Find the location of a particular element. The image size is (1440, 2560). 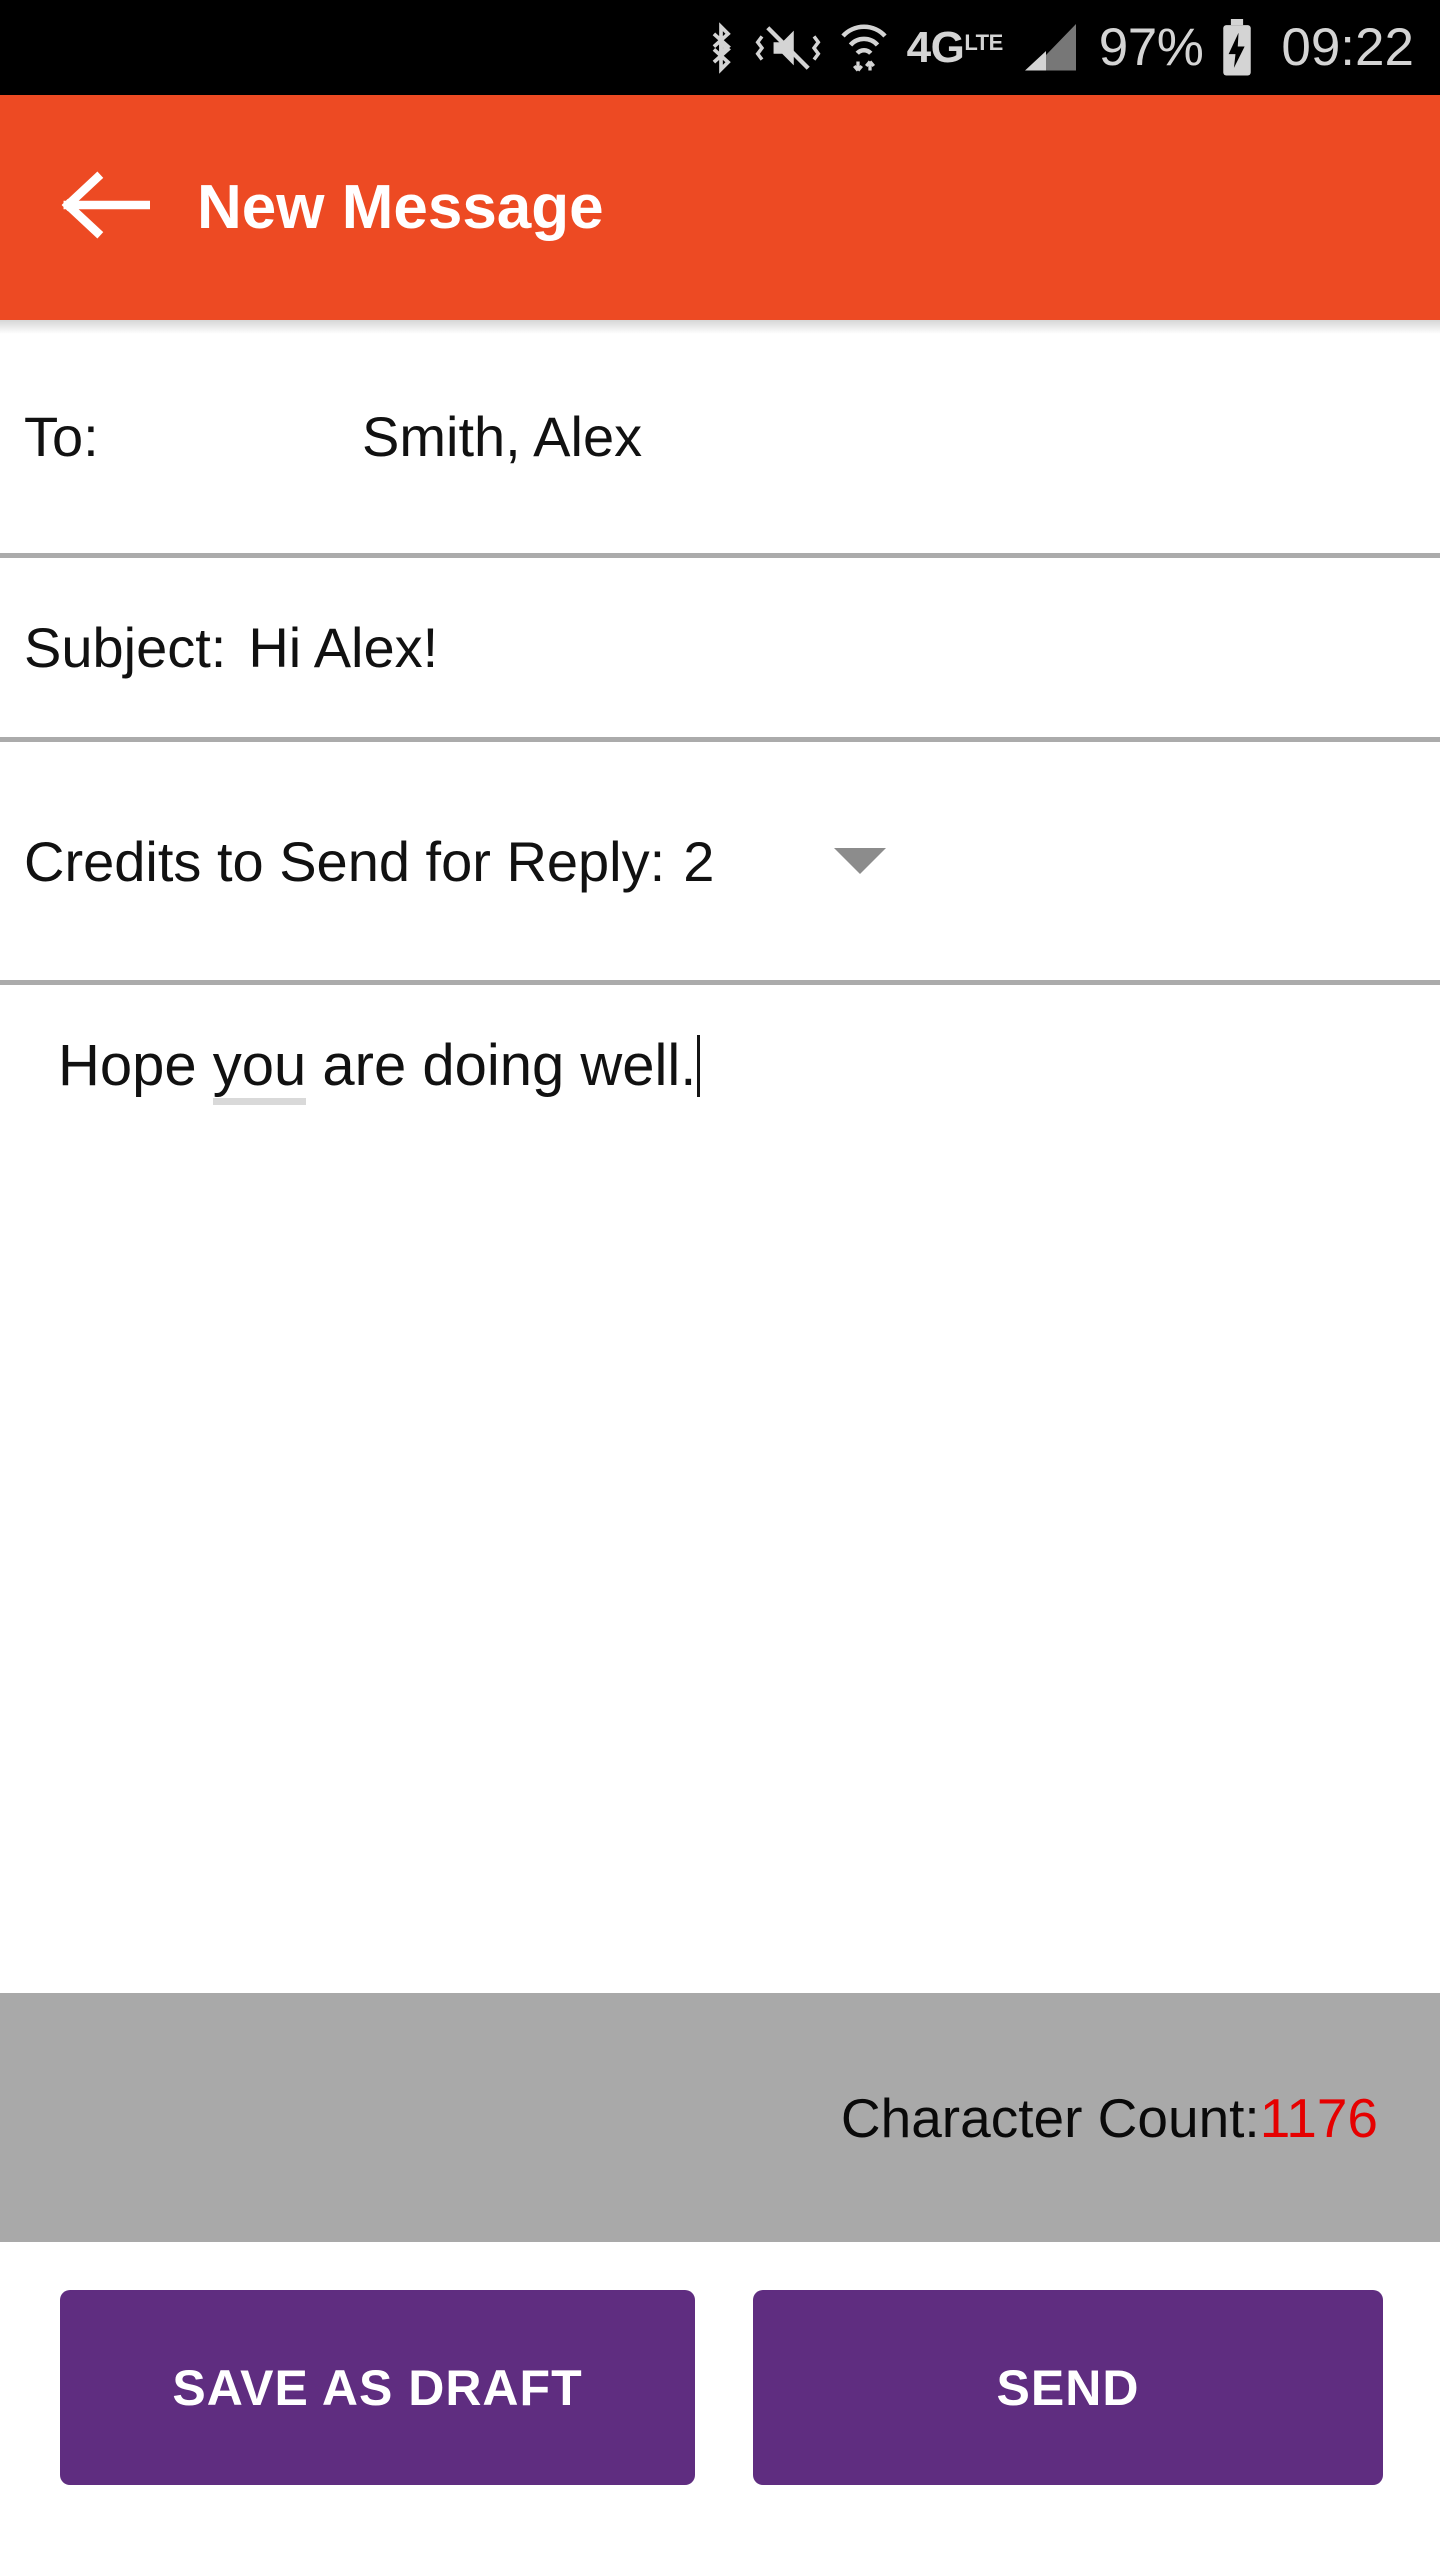

status-bar-clock: 09:22 is located at coordinates (1347, 47).